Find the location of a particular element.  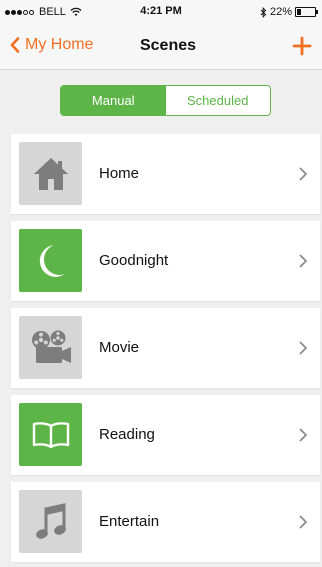

scene-label: Entertain is located at coordinates (129, 521).